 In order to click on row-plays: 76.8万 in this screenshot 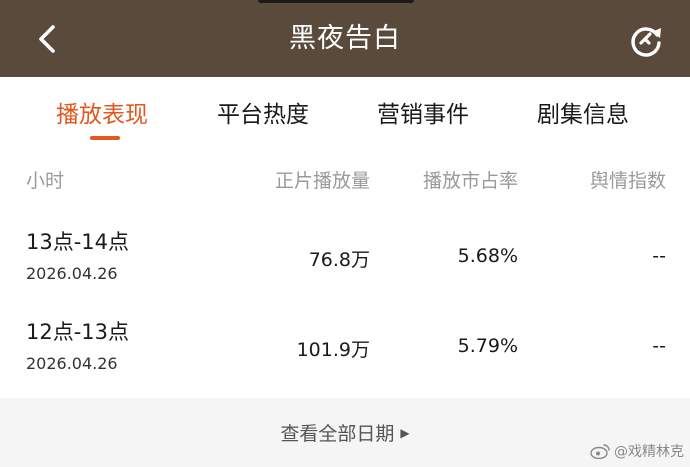, I will do `click(339, 260)`.